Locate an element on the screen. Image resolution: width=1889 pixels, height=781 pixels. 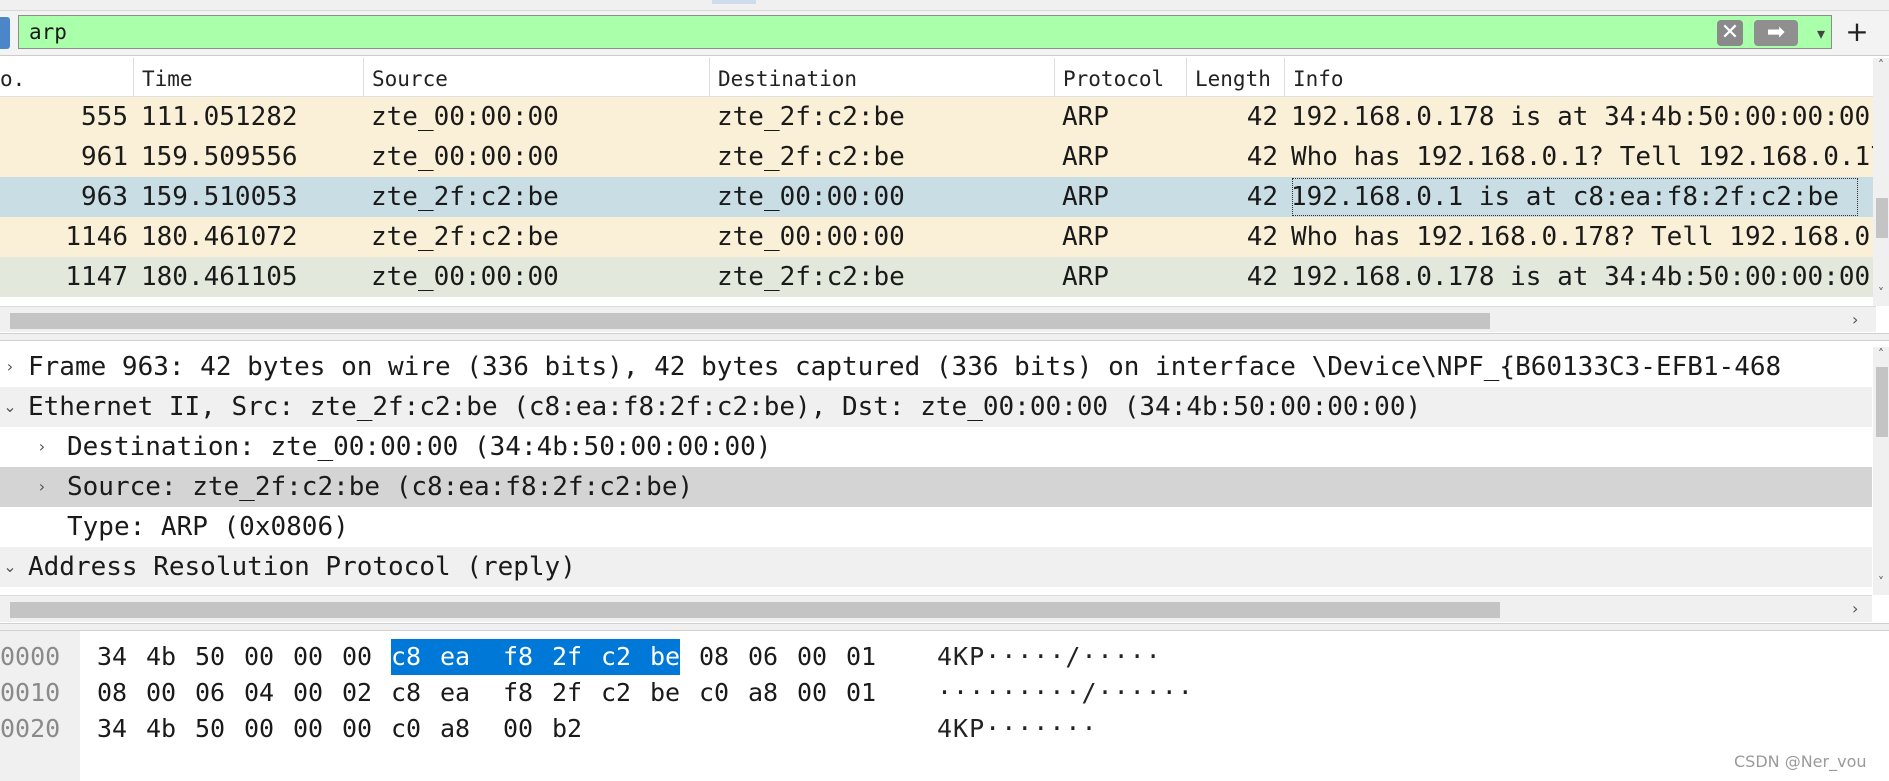
filter-history-dropdown: ▾ is located at coordinates (1821, 33).